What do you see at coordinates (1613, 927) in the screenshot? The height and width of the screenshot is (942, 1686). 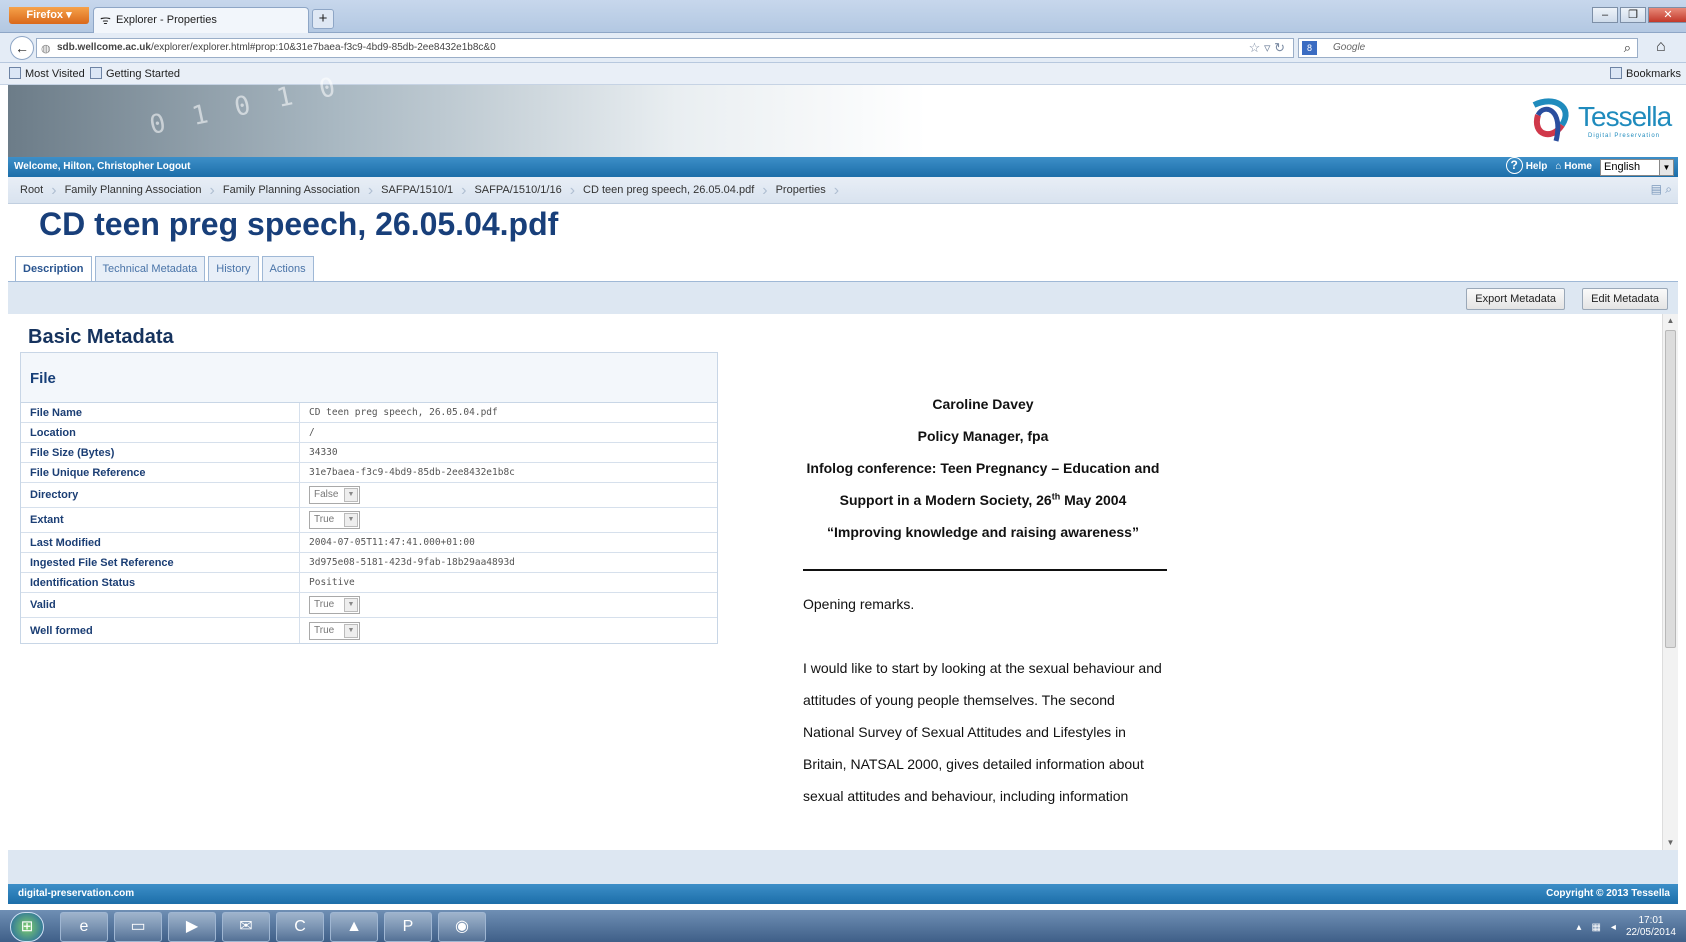 I see `volume-icon: ◂` at bounding box center [1613, 927].